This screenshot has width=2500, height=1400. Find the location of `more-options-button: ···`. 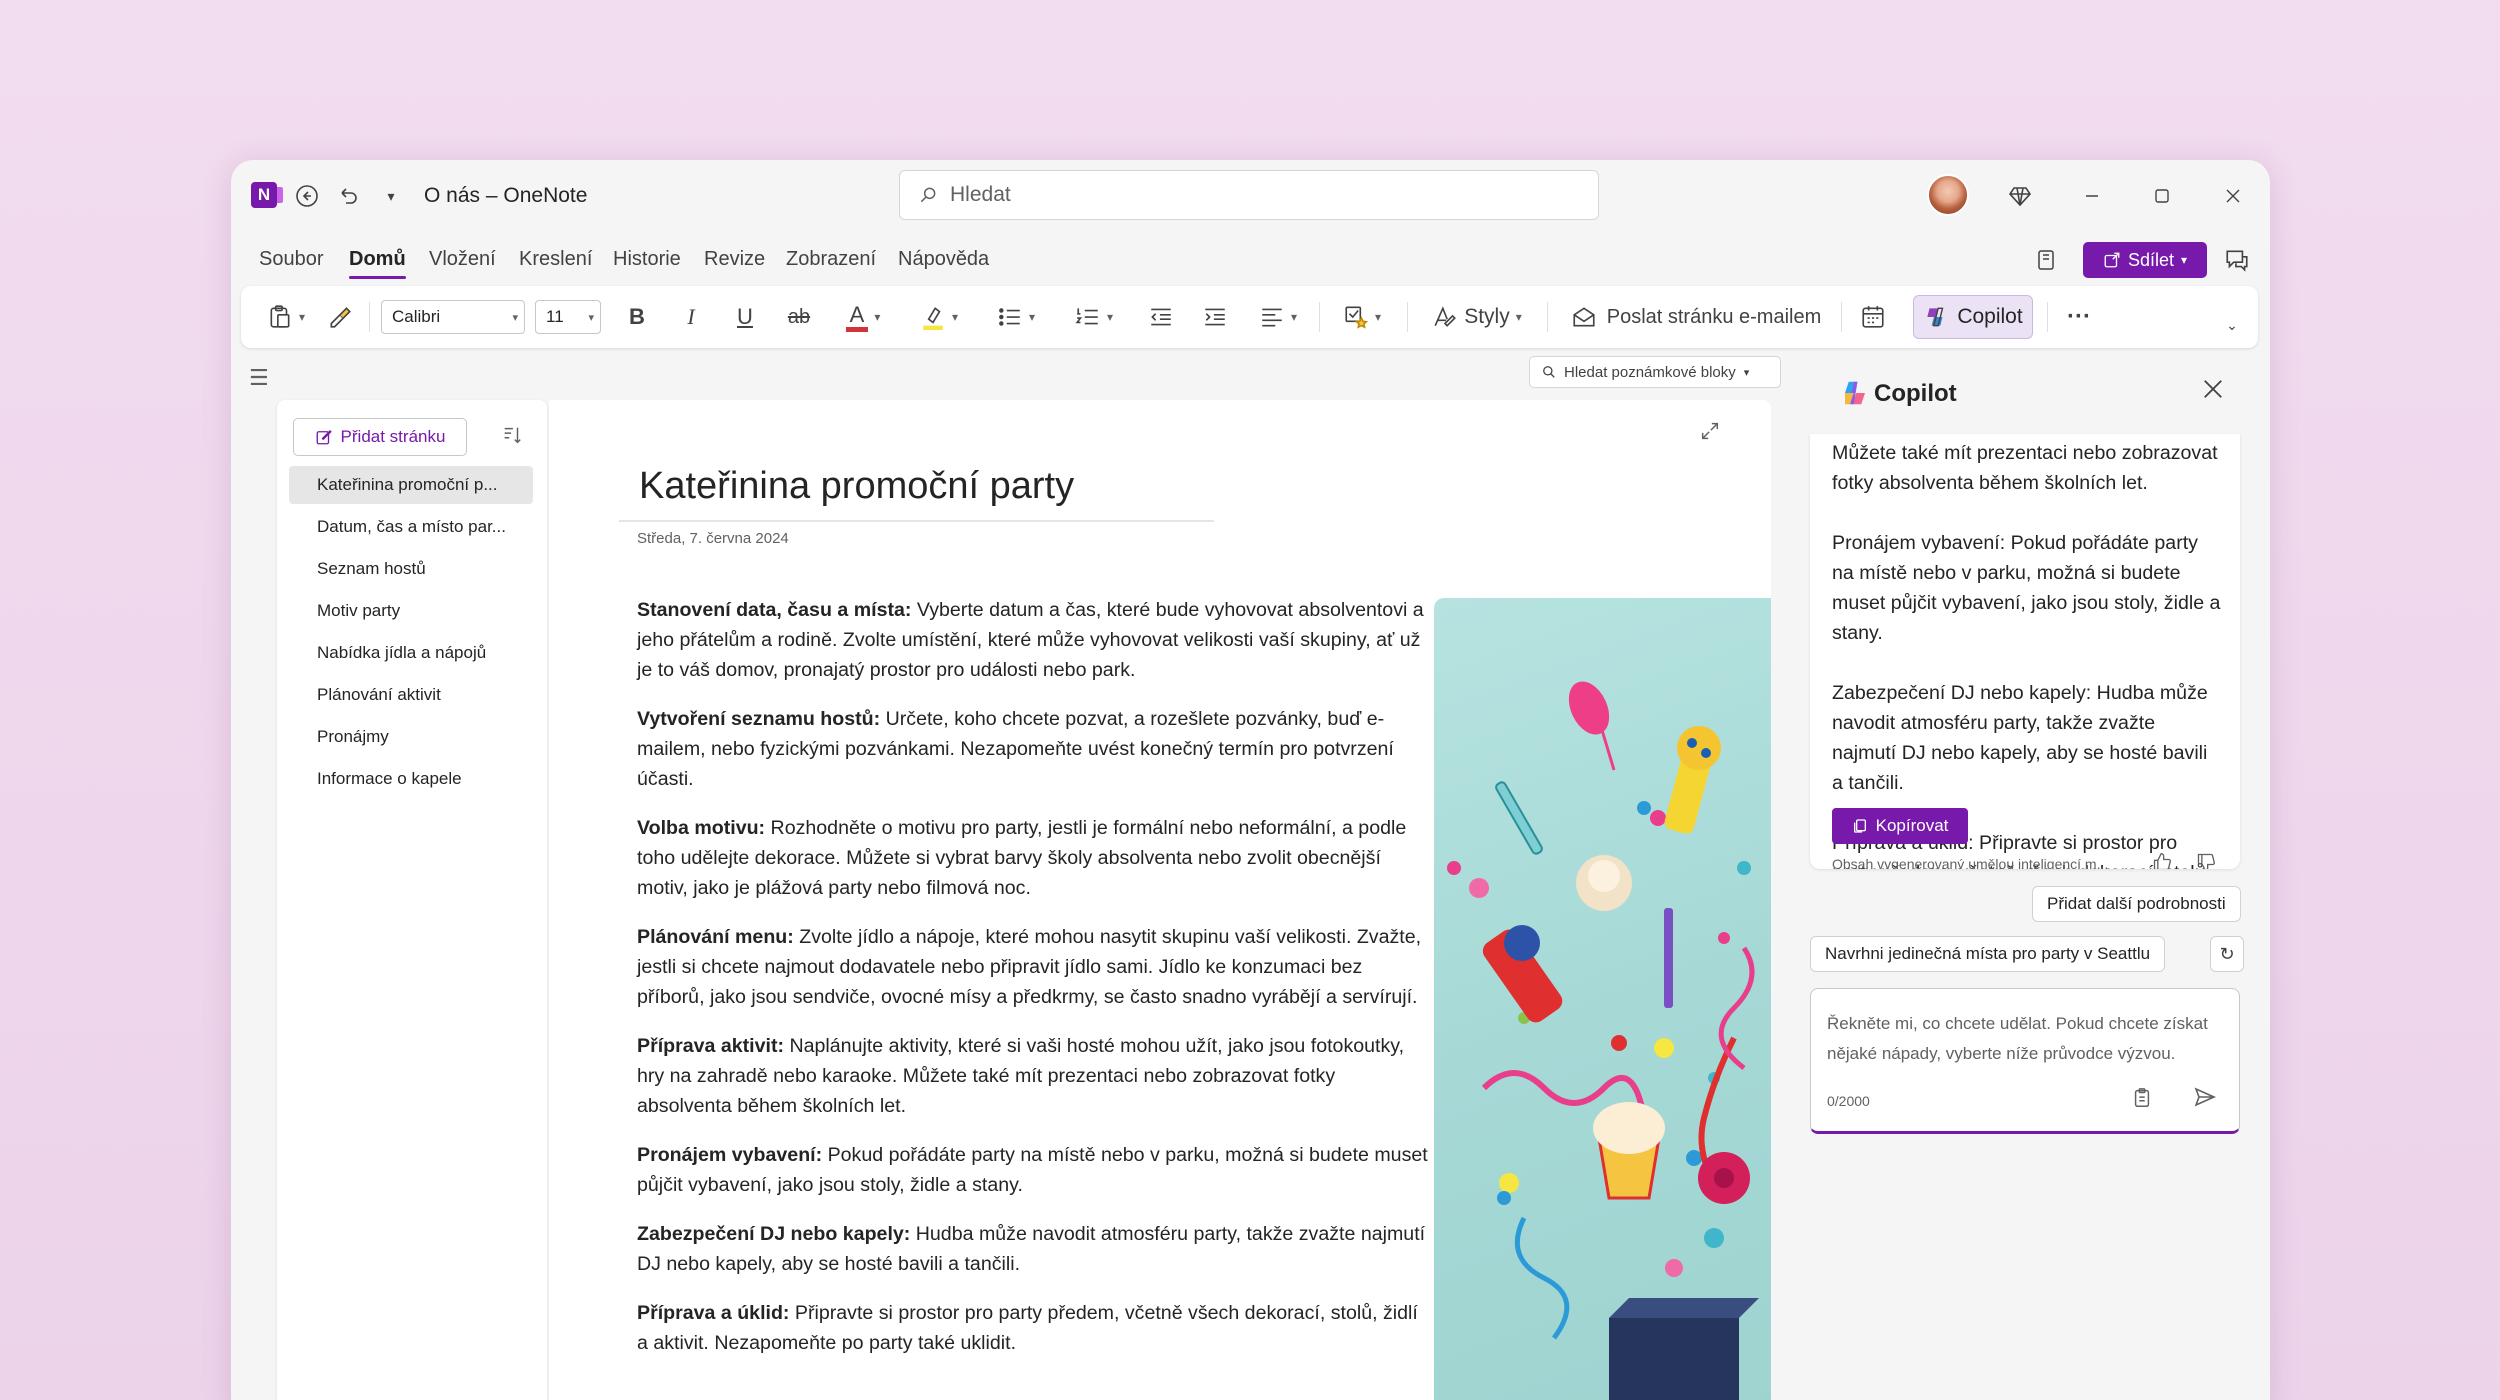

more-options-button: ··· is located at coordinates (2079, 317).